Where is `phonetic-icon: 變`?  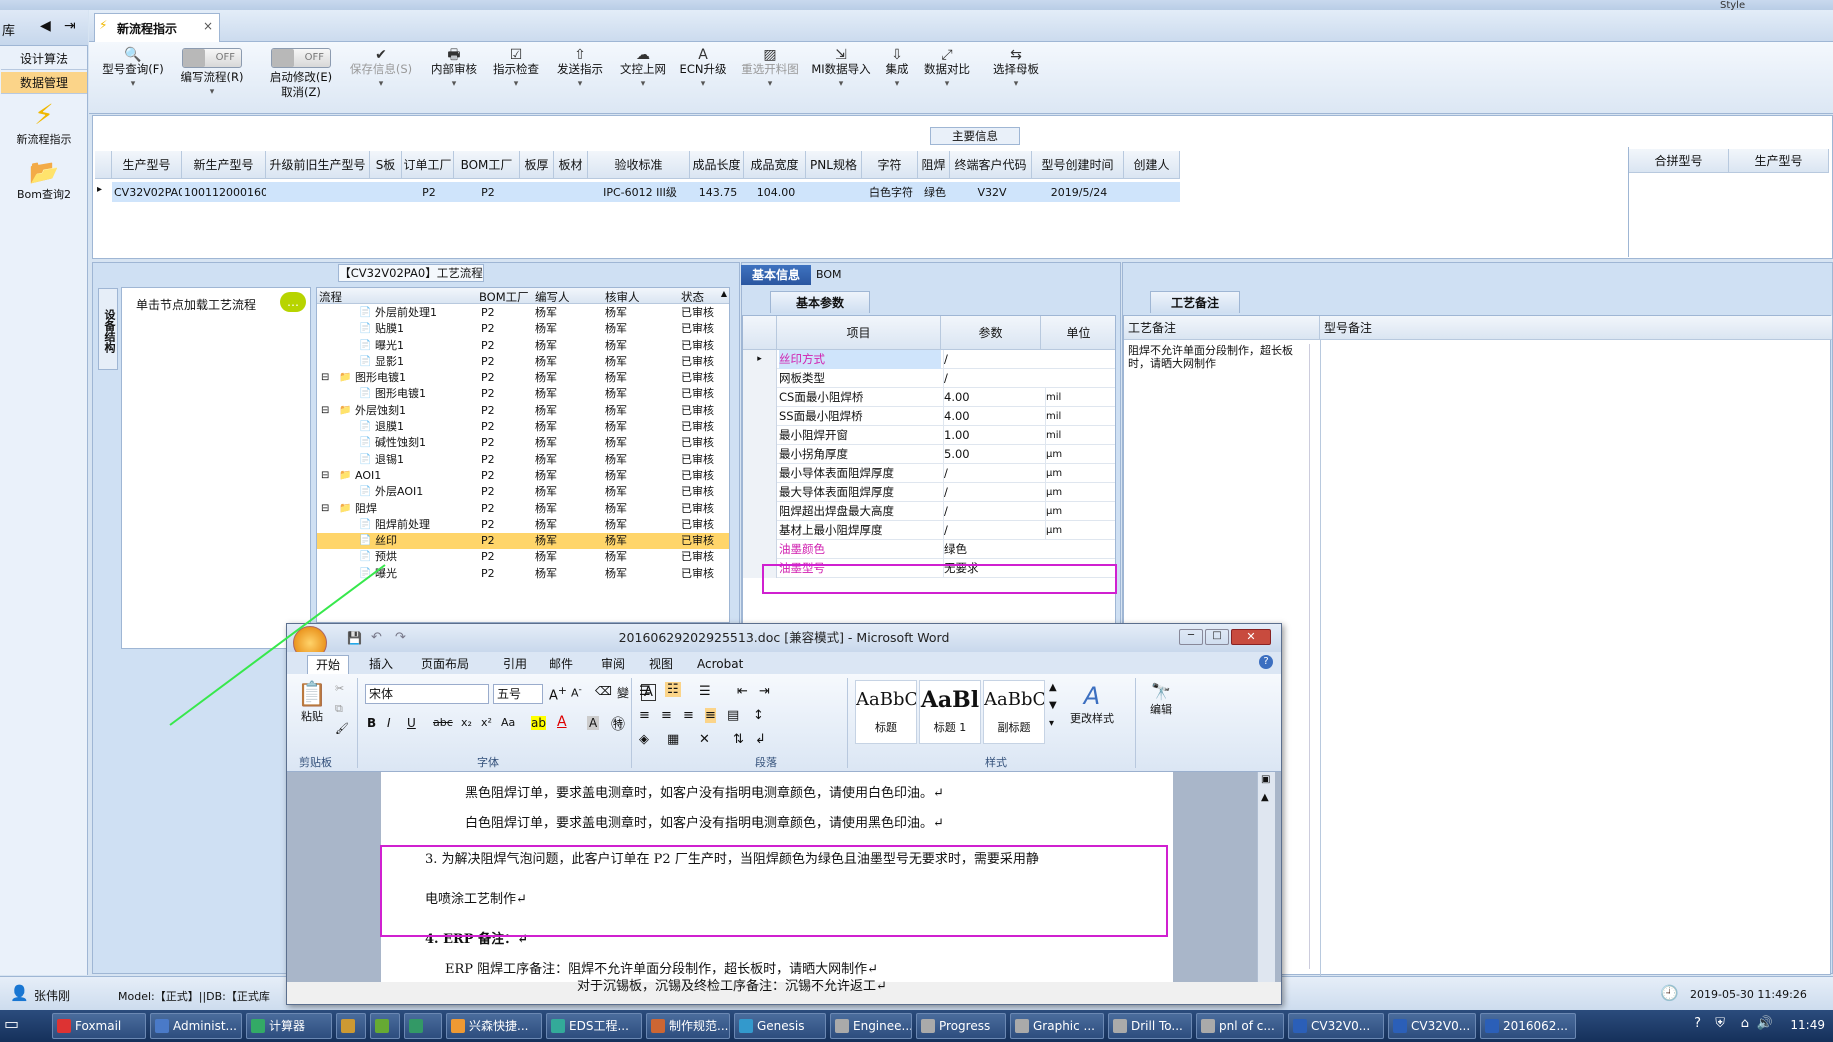
phonetic-icon: 變 is located at coordinates (623, 692).